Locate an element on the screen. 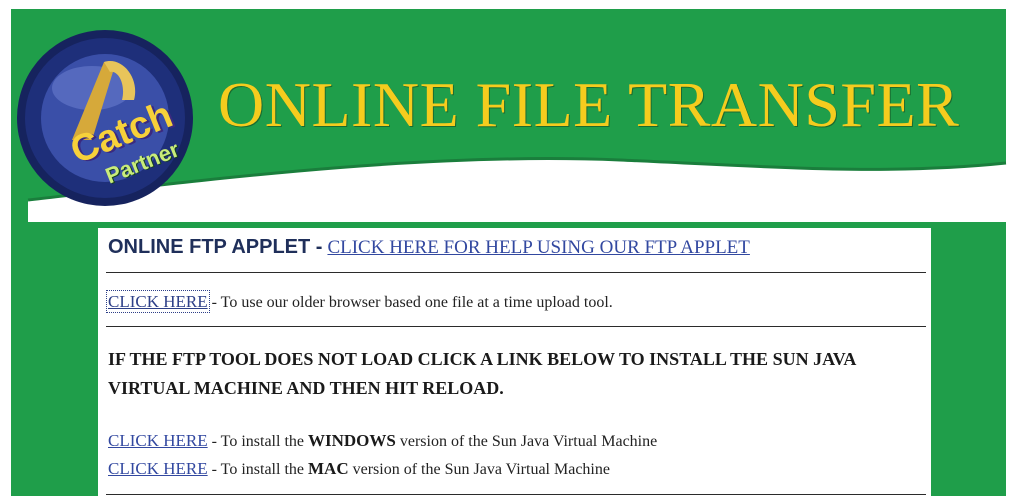 The height and width of the screenshot is (496, 1018). windows-platform: WINDOWS is located at coordinates (352, 440).